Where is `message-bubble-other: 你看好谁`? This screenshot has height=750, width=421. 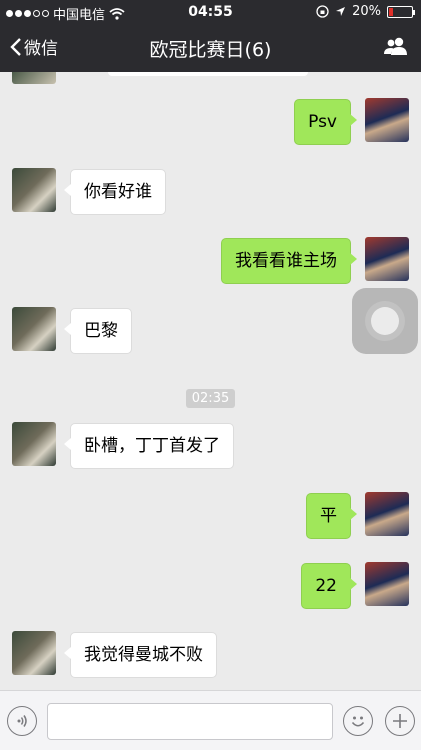 message-bubble-other: 你看好谁 is located at coordinates (115, 192).